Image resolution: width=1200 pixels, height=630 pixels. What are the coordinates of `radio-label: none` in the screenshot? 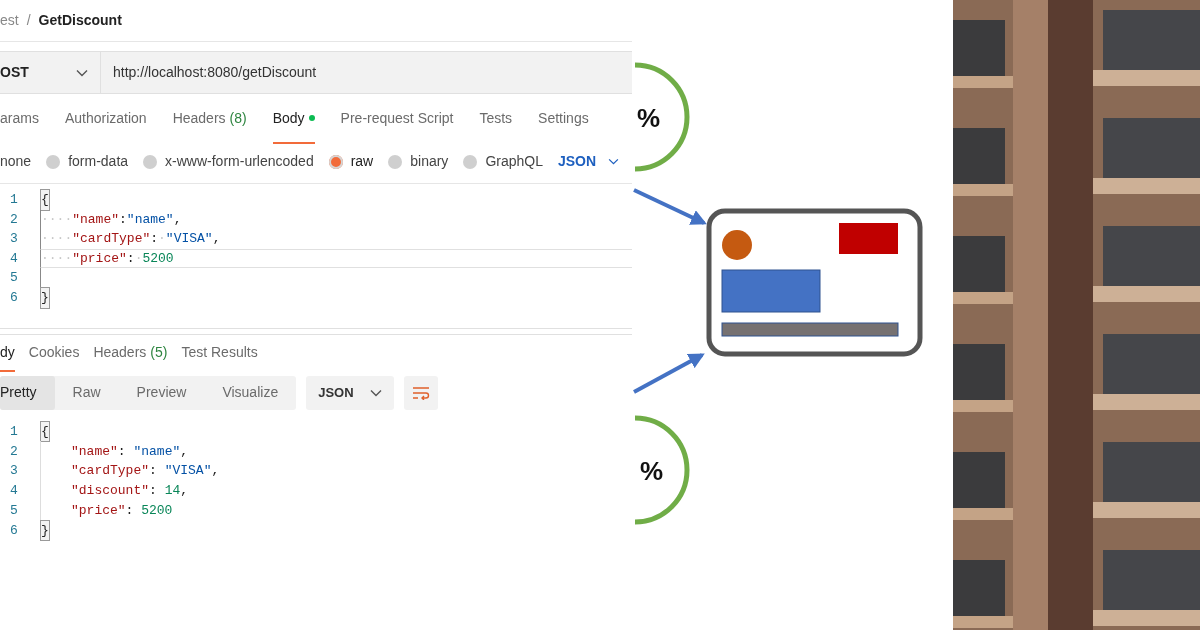 It's located at (16, 161).